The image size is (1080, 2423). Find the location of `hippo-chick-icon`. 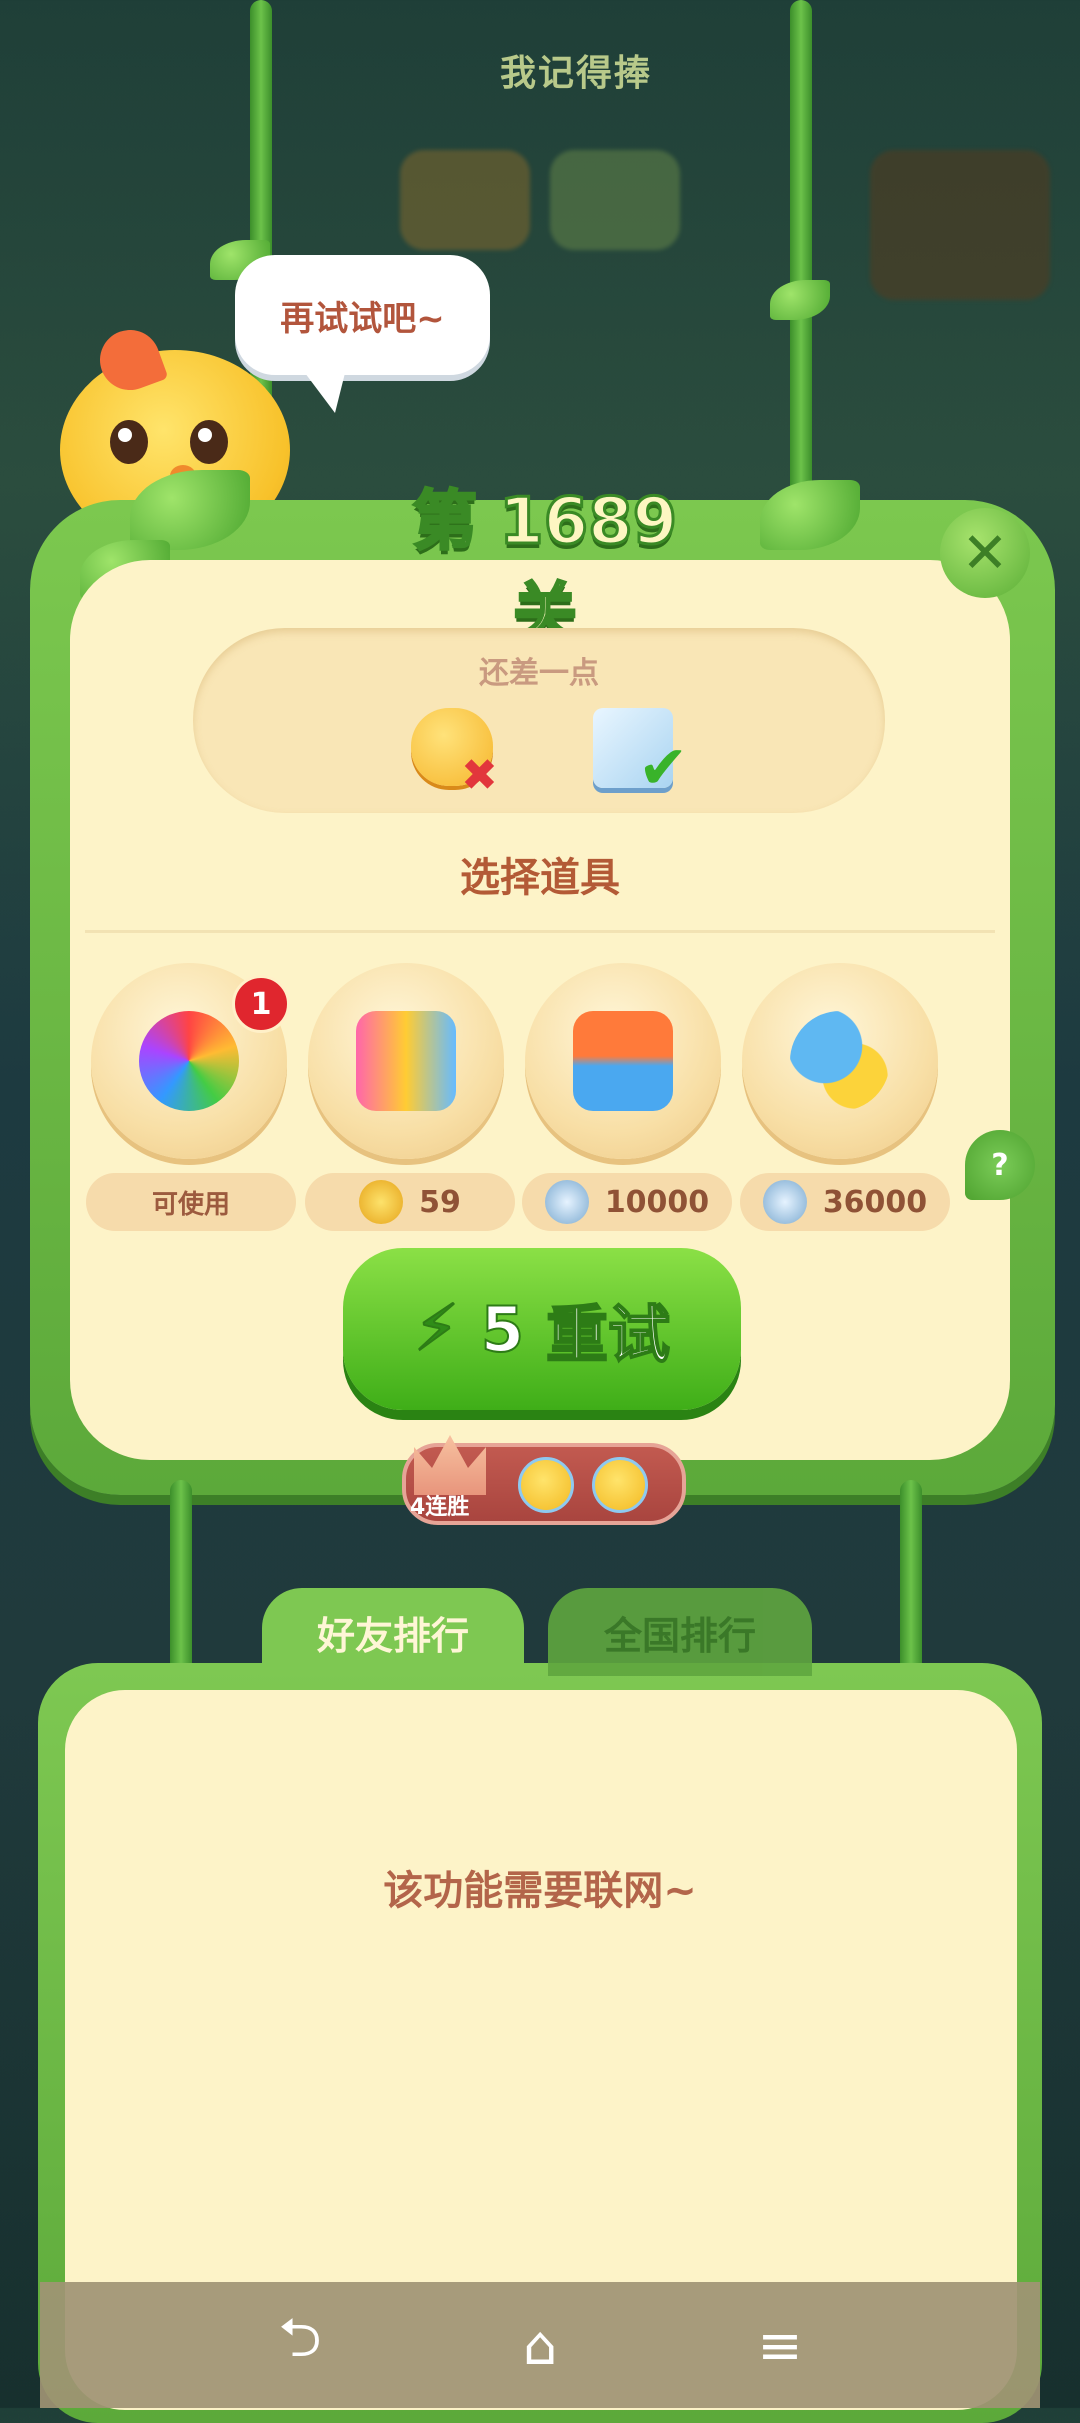

hippo-chick-icon is located at coordinates (840, 1061).